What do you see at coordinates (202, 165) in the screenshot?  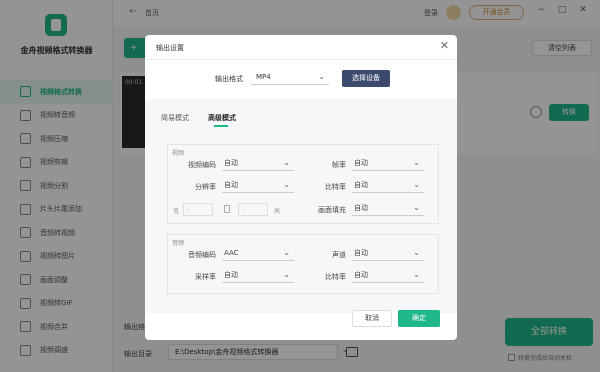 I see `video-codec-label: 视频编码` at bounding box center [202, 165].